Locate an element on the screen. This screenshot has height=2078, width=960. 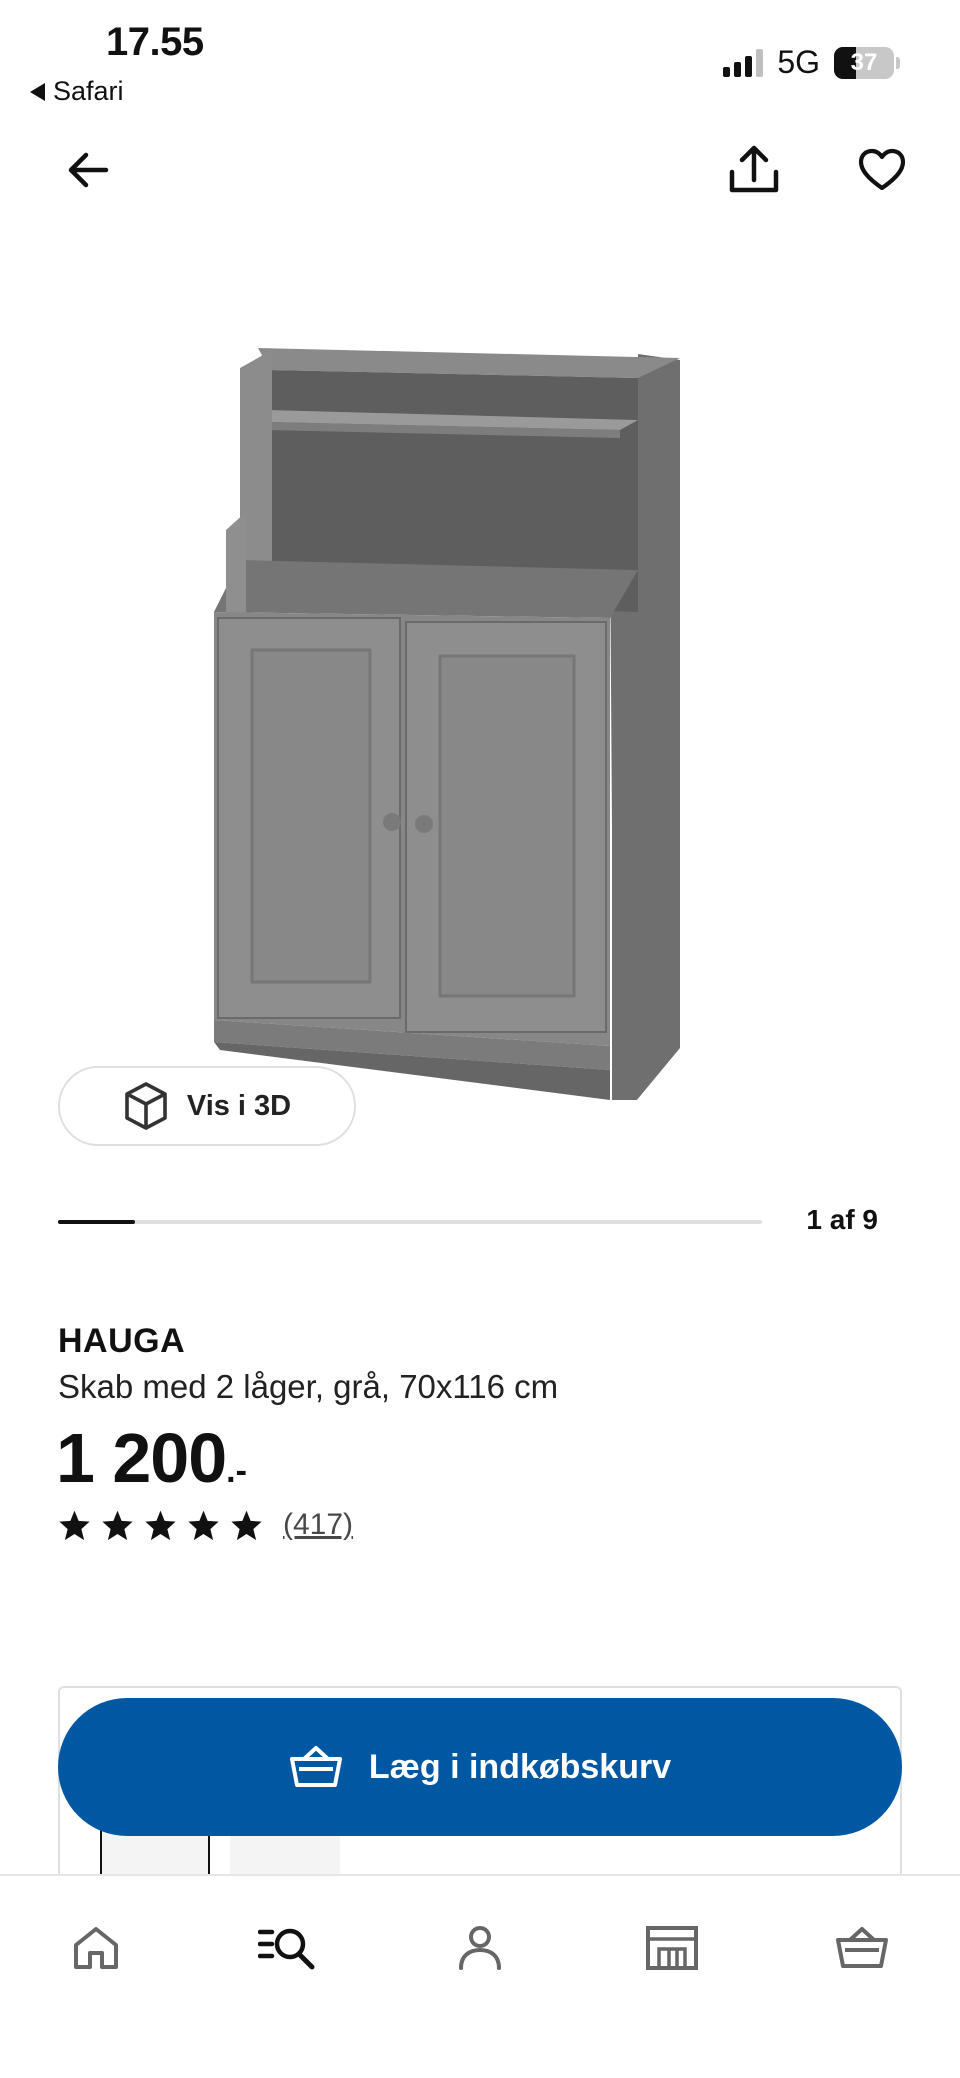
status-indicators: 5G 37 is located at coordinates (811, 62).